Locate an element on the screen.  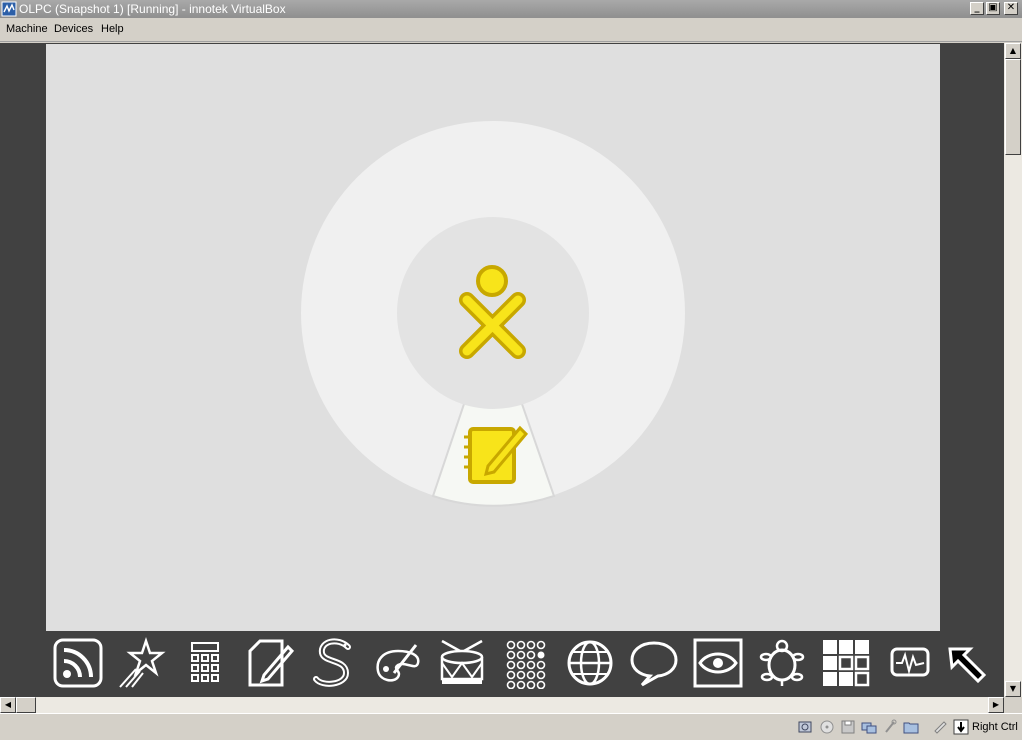
drum-icon is located at coordinates (462, 663).